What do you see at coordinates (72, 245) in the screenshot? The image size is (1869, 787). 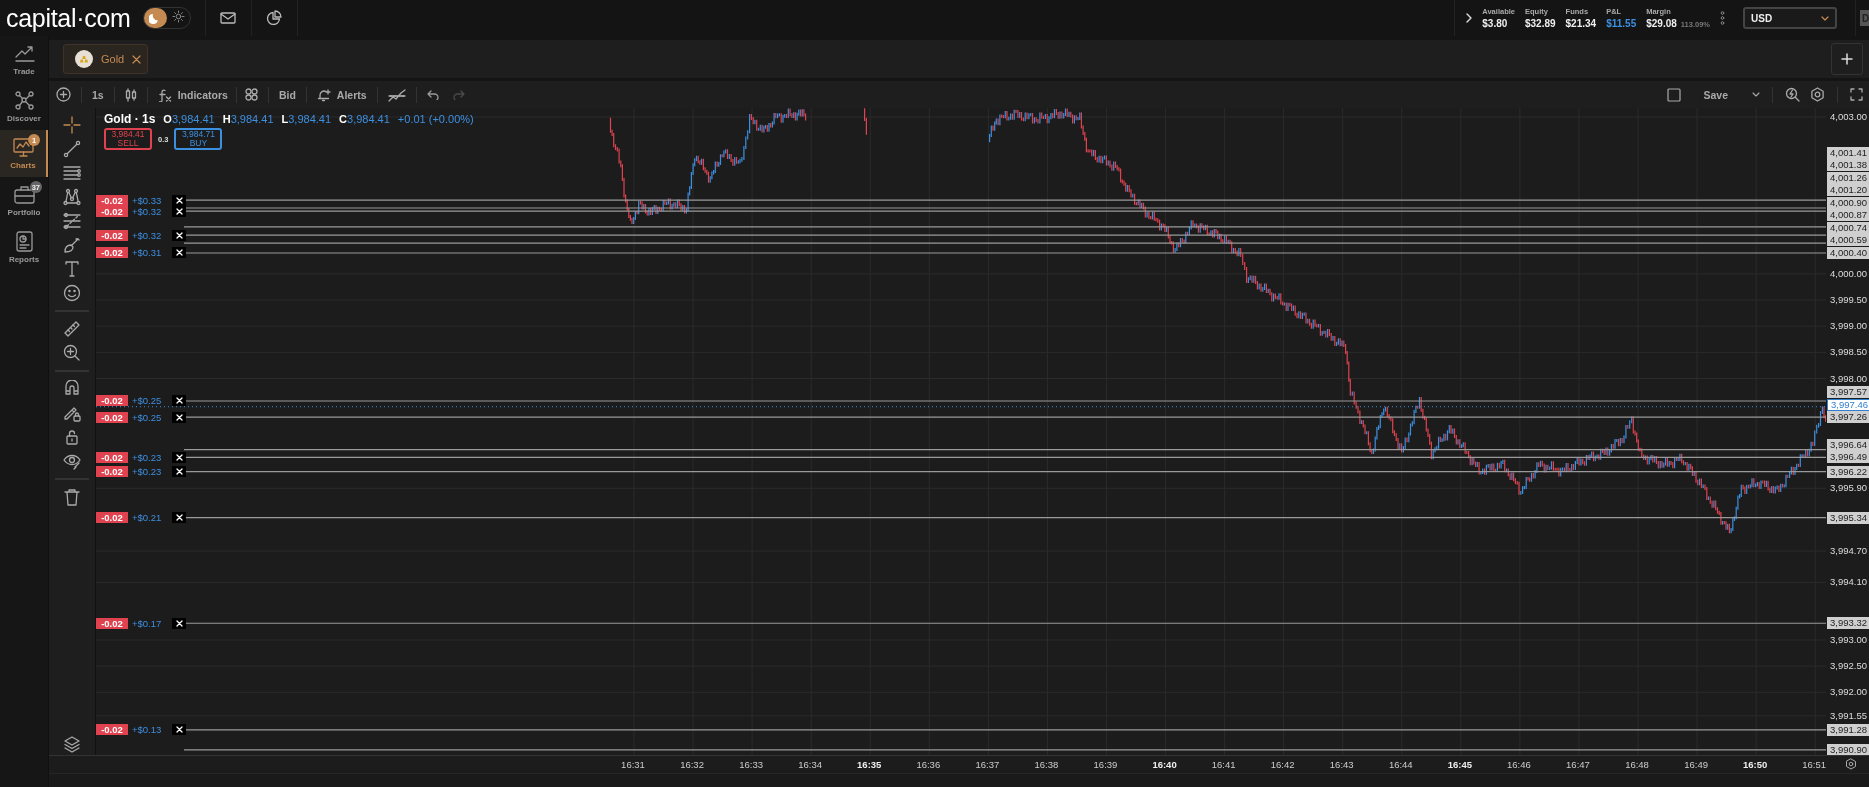 I see `brush-icon` at bounding box center [72, 245].